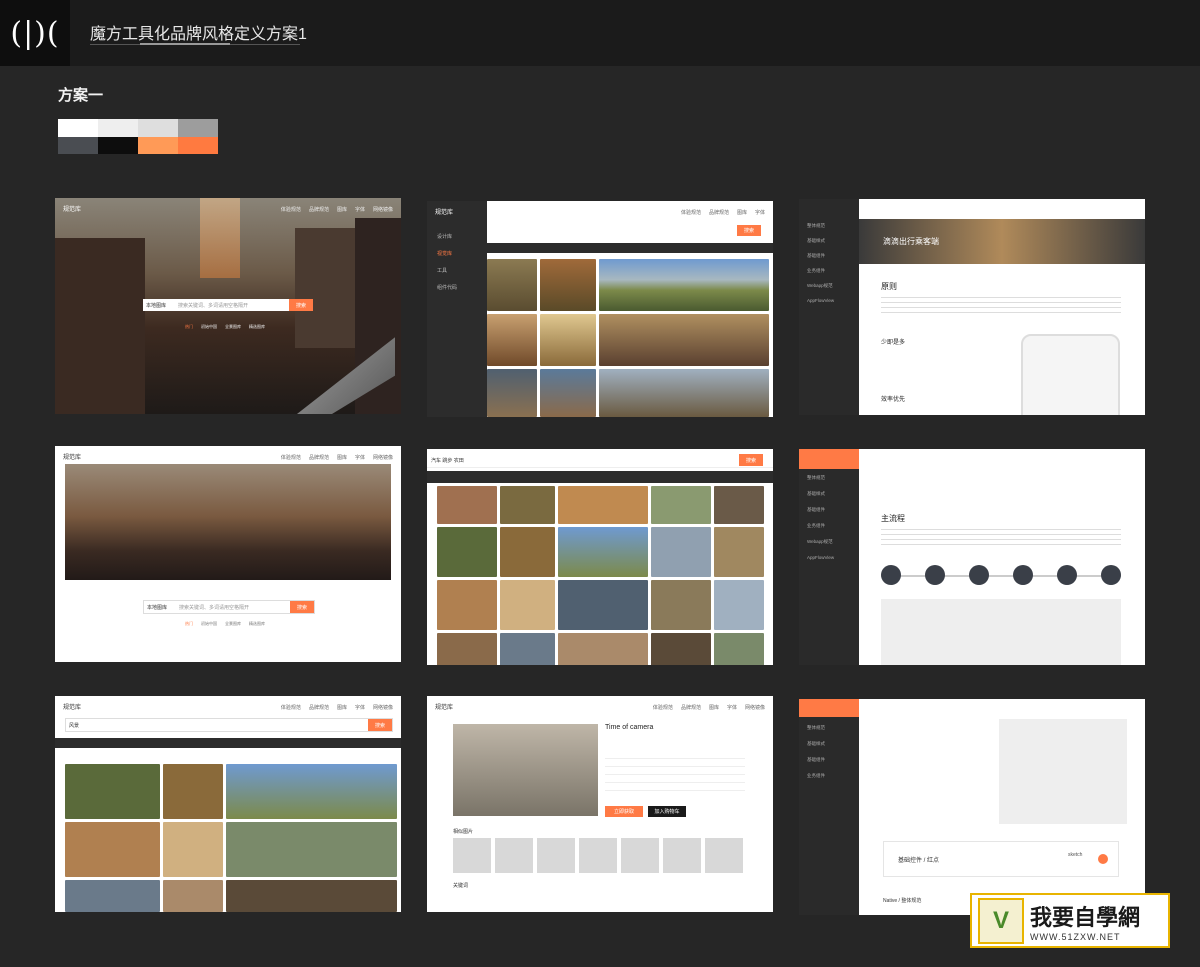  What do you see at coordinates (583, 460) in the screenshot?
I see `search-input: 汽车 跳步 农田` at bounding box center [583, 460].